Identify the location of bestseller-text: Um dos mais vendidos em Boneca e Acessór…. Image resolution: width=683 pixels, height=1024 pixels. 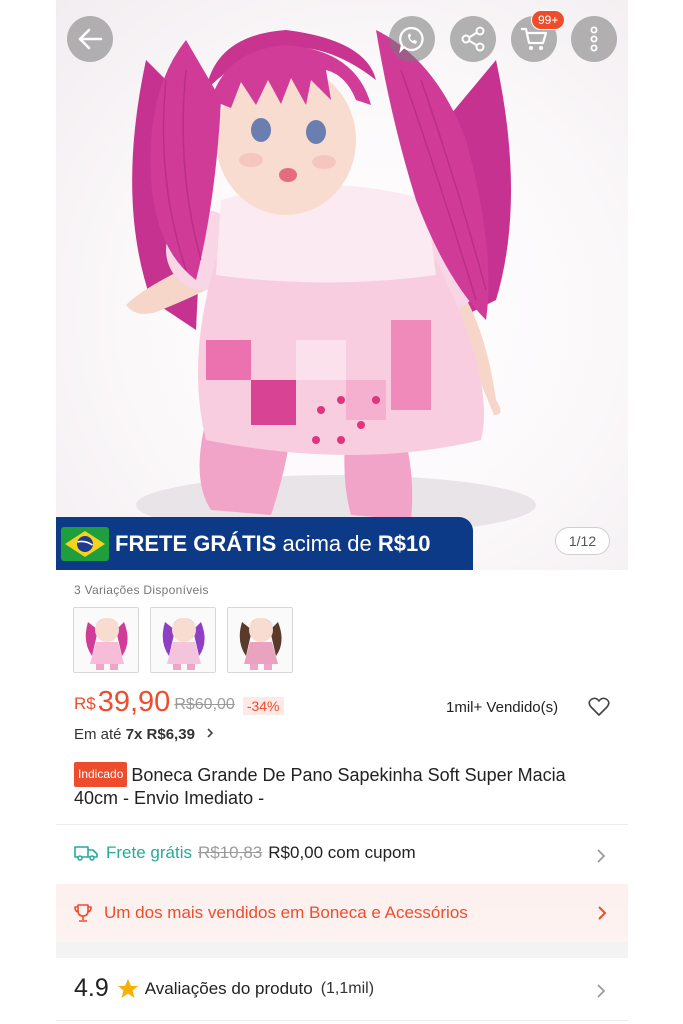
(286, 912).